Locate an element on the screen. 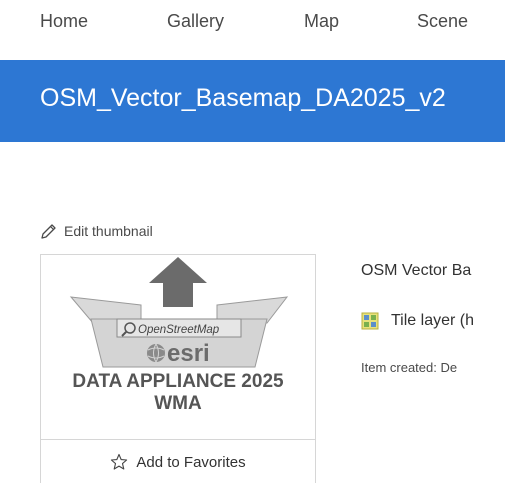 The image size is (505, 484). add-to-favorites-button: Add to Favorites is located at coordinates (178, 461).